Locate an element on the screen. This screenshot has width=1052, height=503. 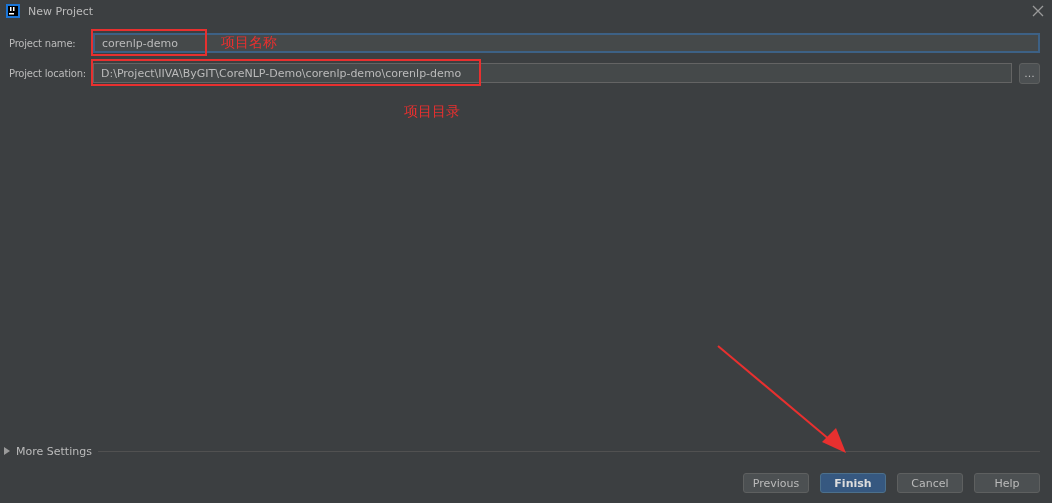
dialog-button: Previous is located at coordinates (776, 483).